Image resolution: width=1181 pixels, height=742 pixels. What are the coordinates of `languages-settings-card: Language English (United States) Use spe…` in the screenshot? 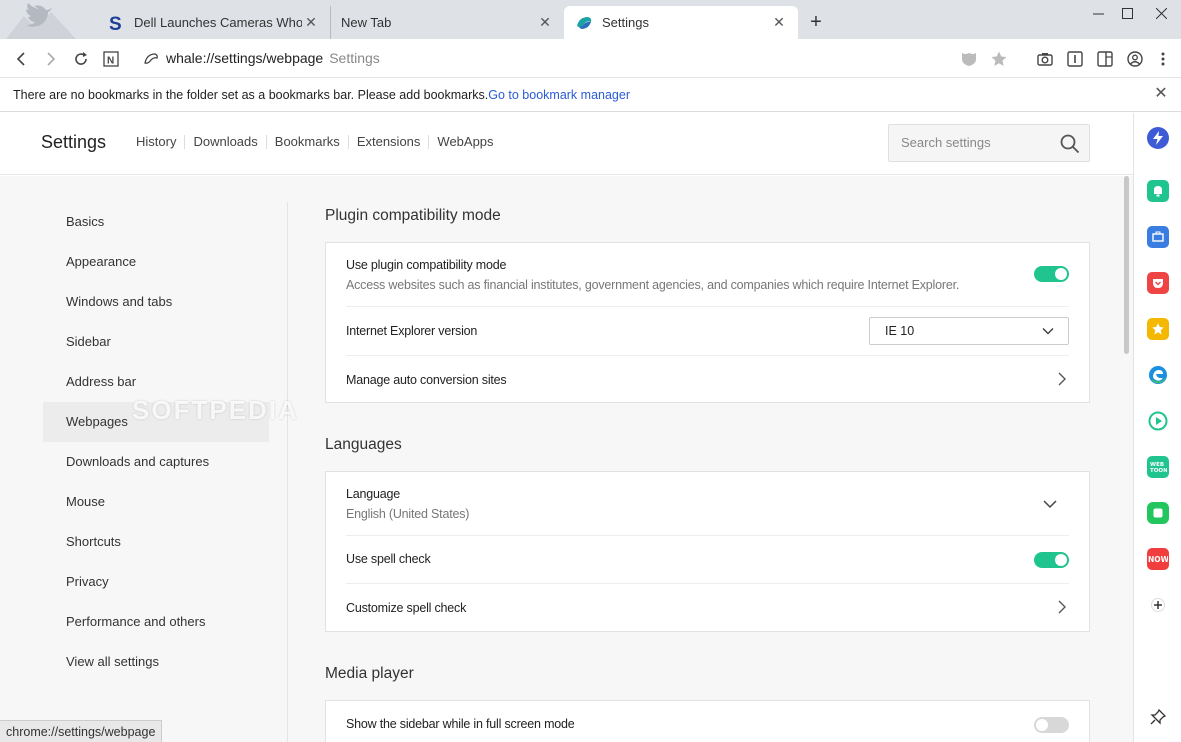 It's located at (707, 551).